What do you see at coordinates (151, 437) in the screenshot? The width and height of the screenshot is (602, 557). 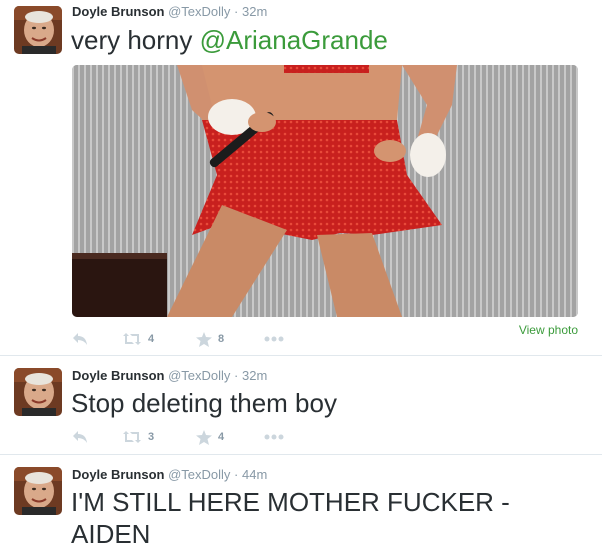 I see `retweet-count: 3` at bounding box center [151, 437].